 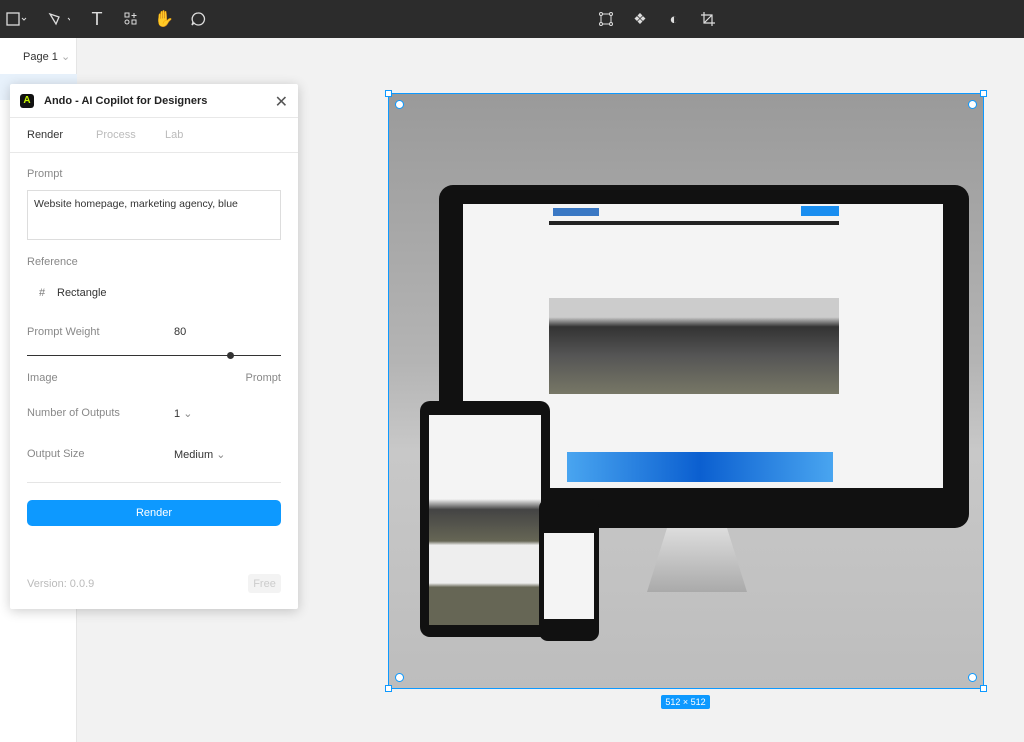 What do you see at coordinates (130, 135) in the screenshot?
I see `tab-process: Process` at bounding box center [130, 135].